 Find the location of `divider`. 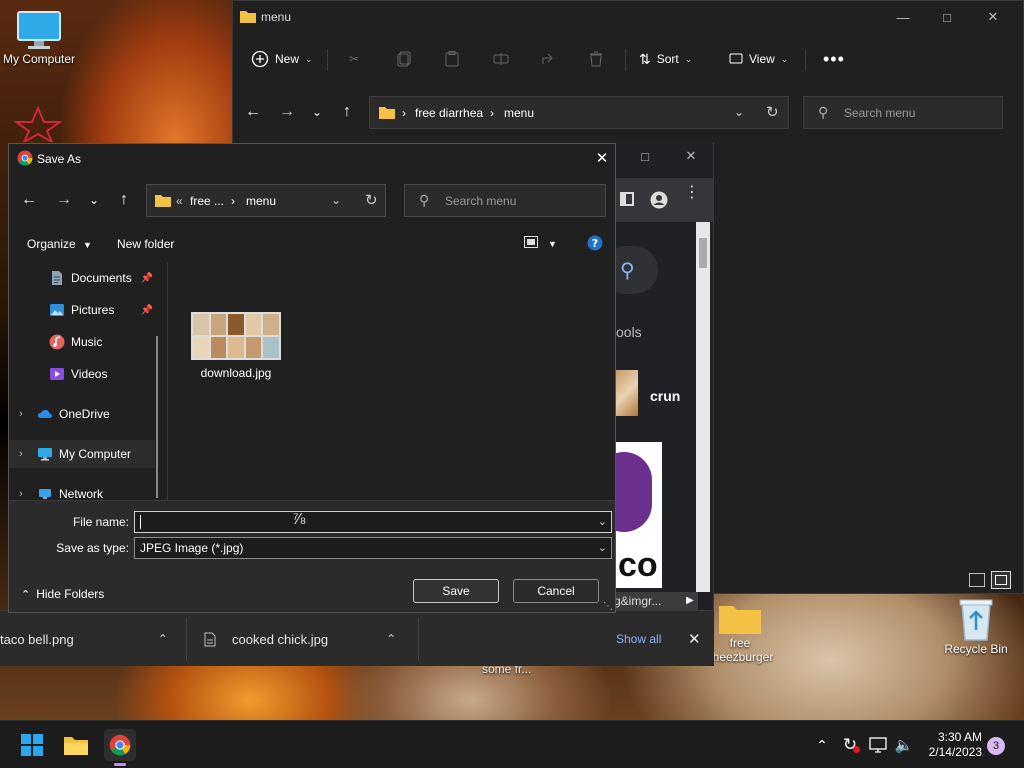

divider is located at coordinates (418, 639).